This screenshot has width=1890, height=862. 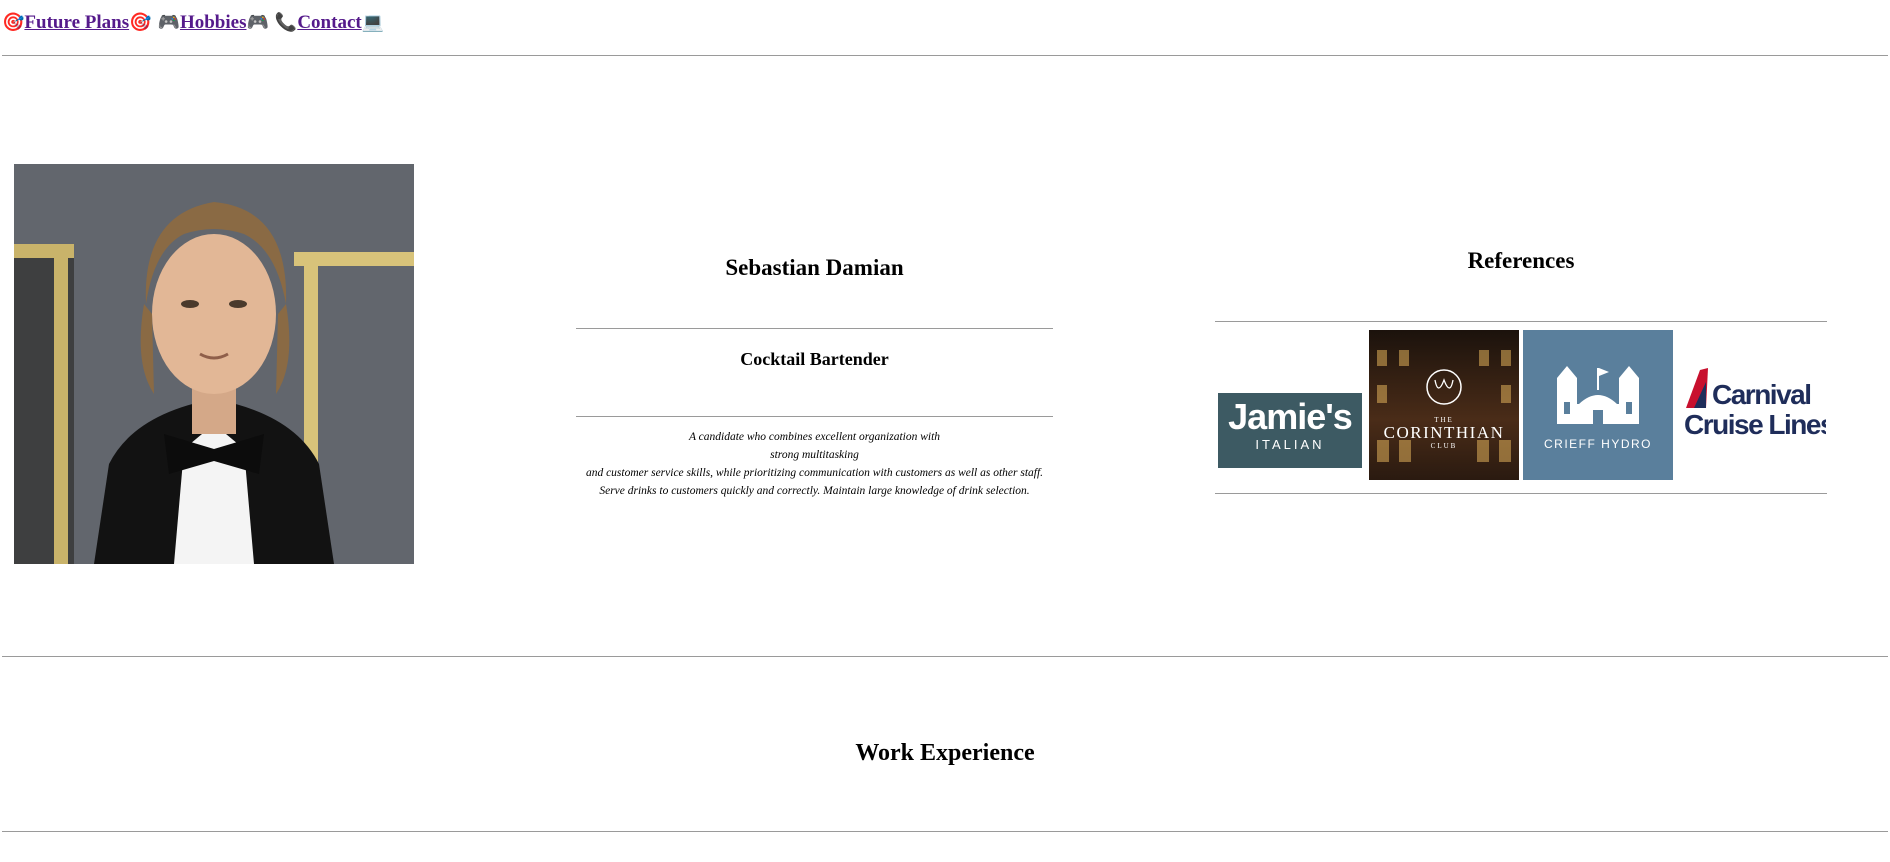 I want to click on profile-name: Sebastian Damian, so click(x=814, y=267).